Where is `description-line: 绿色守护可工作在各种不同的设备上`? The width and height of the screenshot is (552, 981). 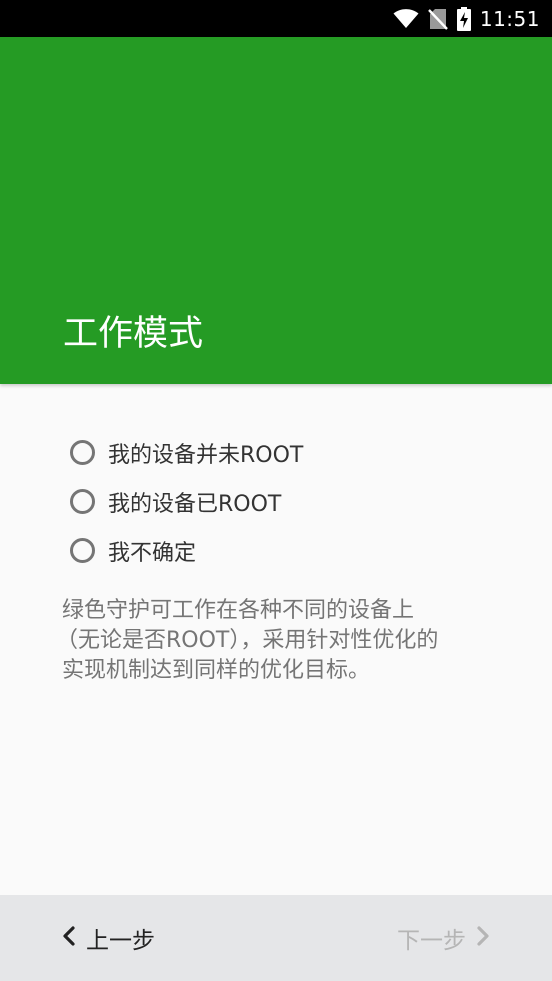
description-line: 绿色守护可工作在各种不同的设备上 is located at coordinates (238, 610).